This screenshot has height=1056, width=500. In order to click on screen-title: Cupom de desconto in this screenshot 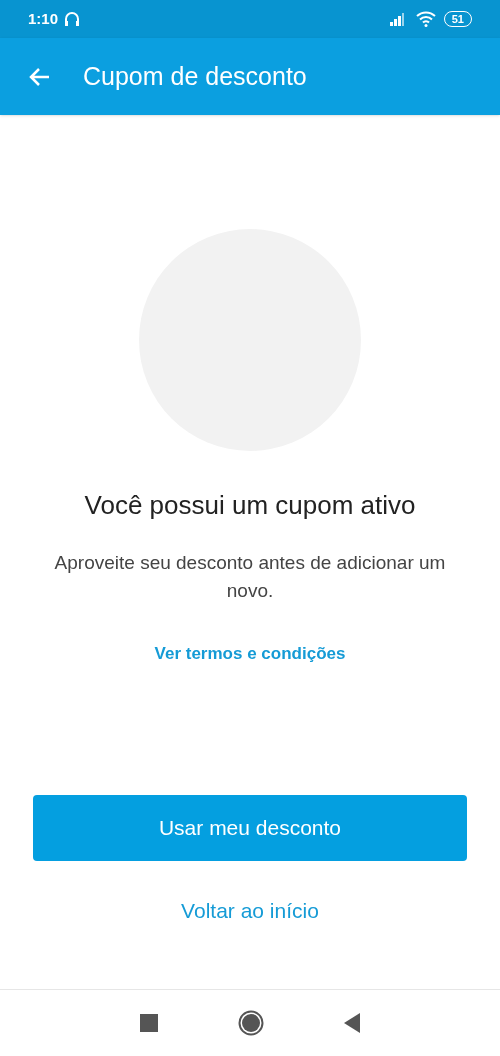, I will do `click(195, 76)`.